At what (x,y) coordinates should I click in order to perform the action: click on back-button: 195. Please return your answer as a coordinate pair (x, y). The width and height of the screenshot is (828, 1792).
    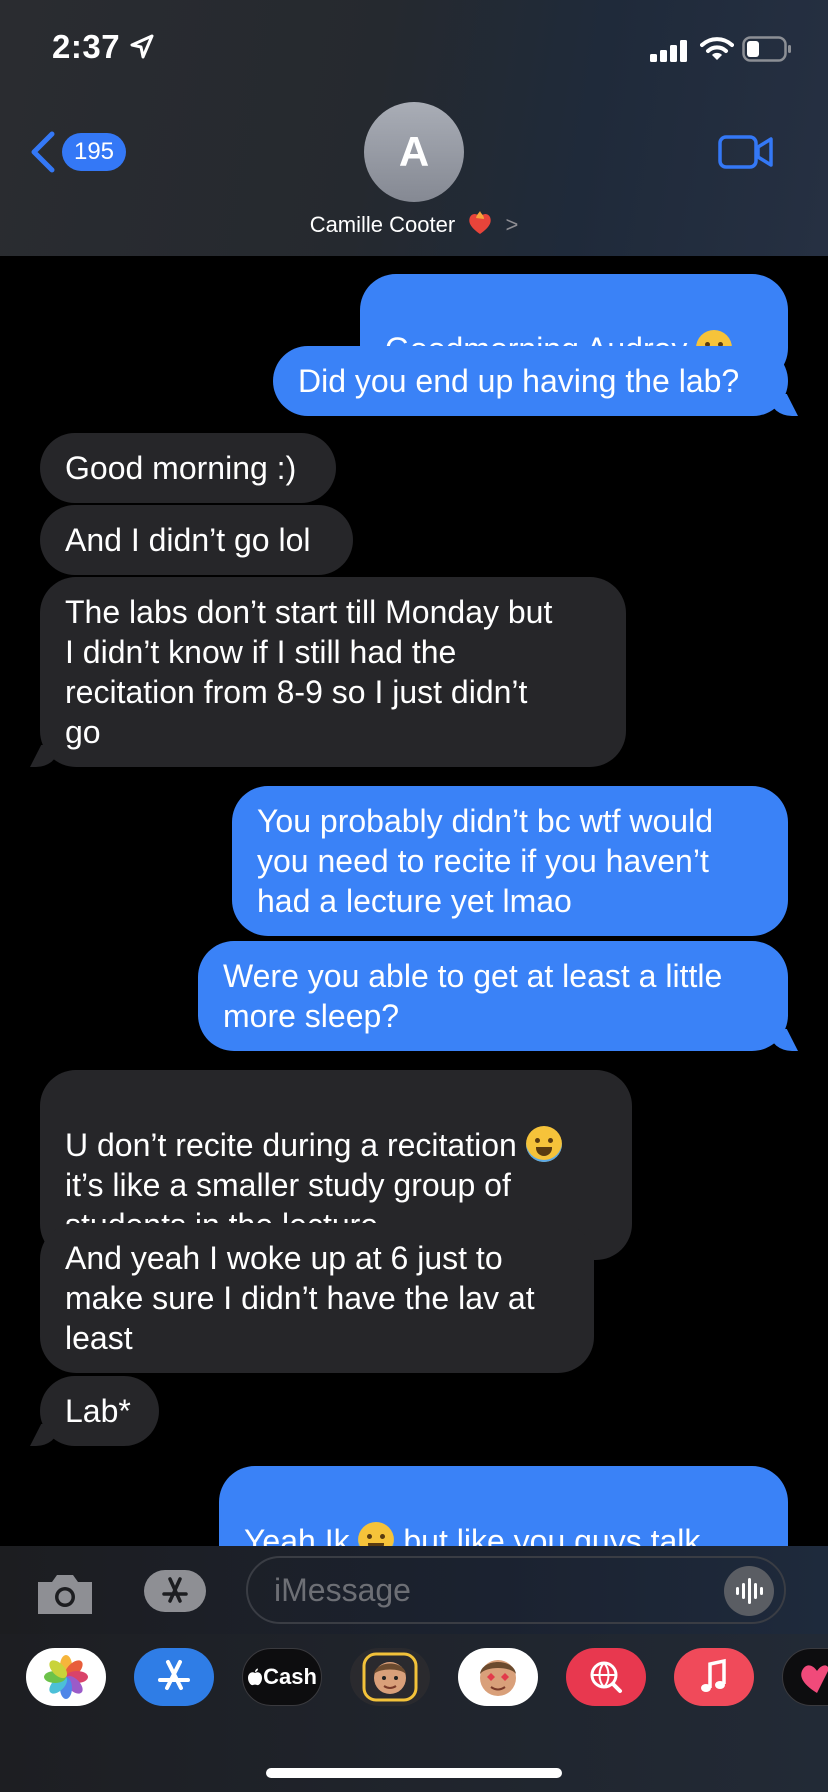
    Looking at the image, I should click on (83, 152).